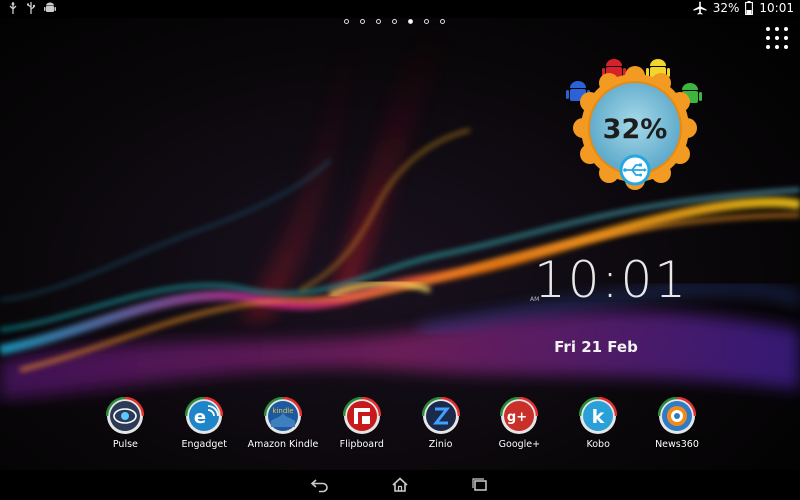 This screenshot has height=500, width=800. I want to click on app-google-plus: g+ Google+, so click(519, 423).